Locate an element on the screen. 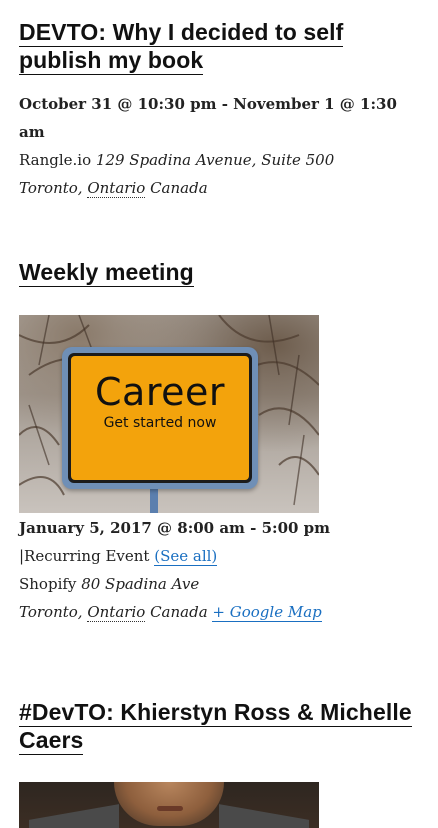 The height and width of the screenshot is (828, 438). event-title-link: #DevTO: Khierstyn Ross & Michelle Caers is located at coordinates (215, 727).